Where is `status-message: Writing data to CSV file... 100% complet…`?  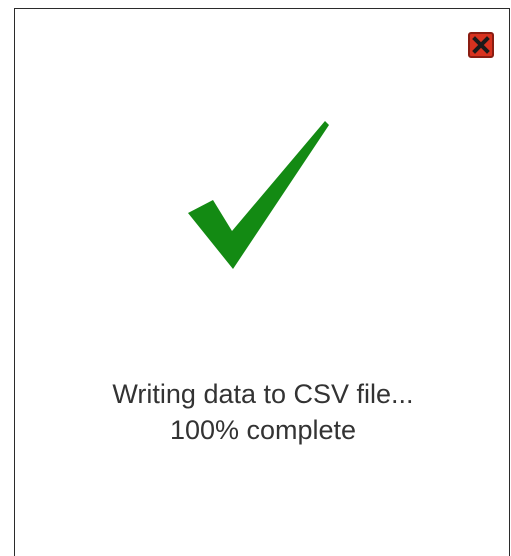 status-message: Writing data to CSV file... 100% complet… is located at coordinates (263, 412).